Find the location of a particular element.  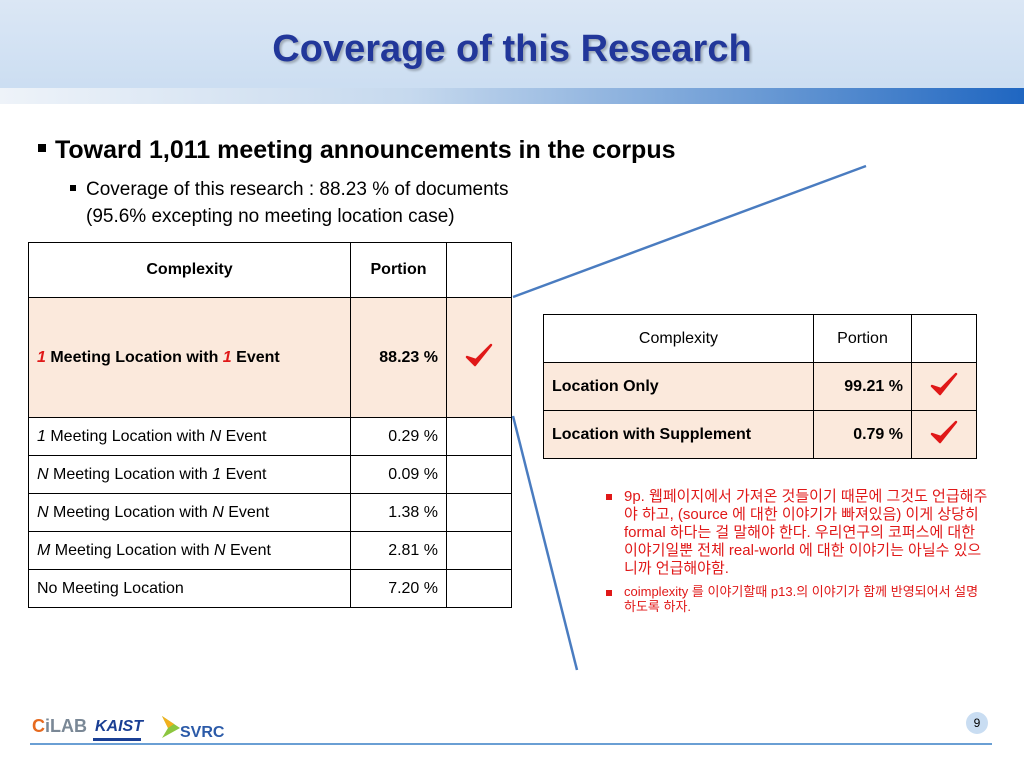

footer-line is located at coordinates (511, 744).